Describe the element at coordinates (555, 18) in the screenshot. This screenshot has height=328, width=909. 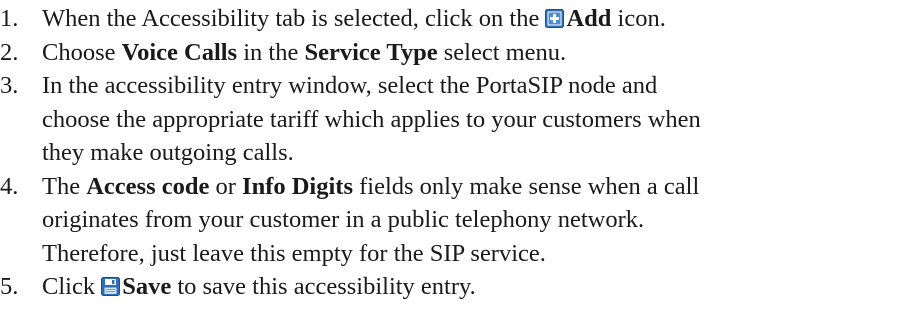
I see `add-icon` at that location.